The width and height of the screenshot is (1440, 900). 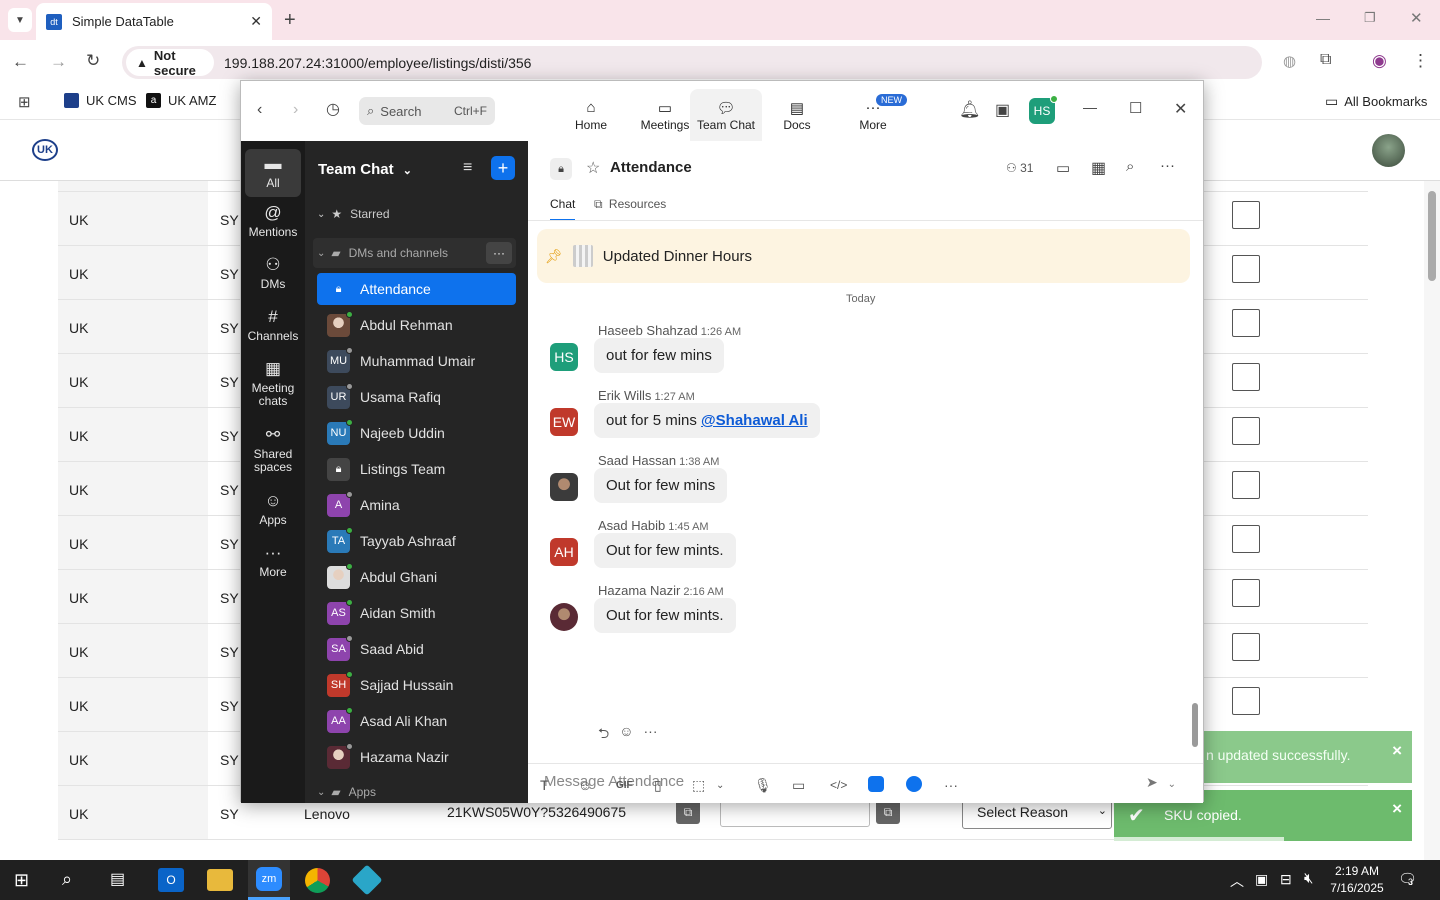 I want to click on send-button: ➤ ⌄, so click(x=1161, y=782).